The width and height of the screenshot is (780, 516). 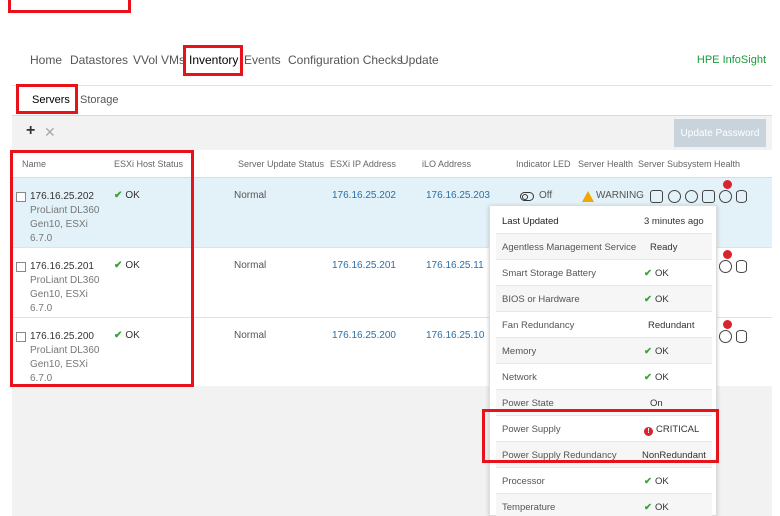 What do you see at coordinates (731, 60) in the screenshot?
I see `hpe-infosight-link: HPE InfoSight` at bounding box center [731, 60].